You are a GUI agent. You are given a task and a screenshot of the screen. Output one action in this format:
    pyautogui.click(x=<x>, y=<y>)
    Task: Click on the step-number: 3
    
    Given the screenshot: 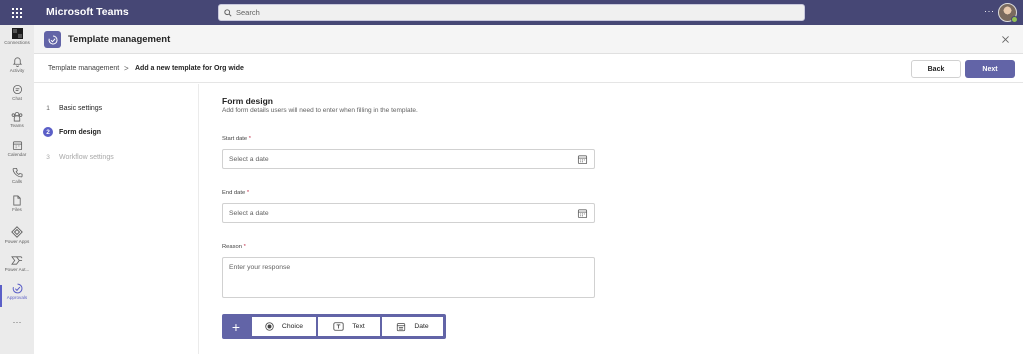 What is the action you would take?
    pyautogui.click(x=48, y=157)
    